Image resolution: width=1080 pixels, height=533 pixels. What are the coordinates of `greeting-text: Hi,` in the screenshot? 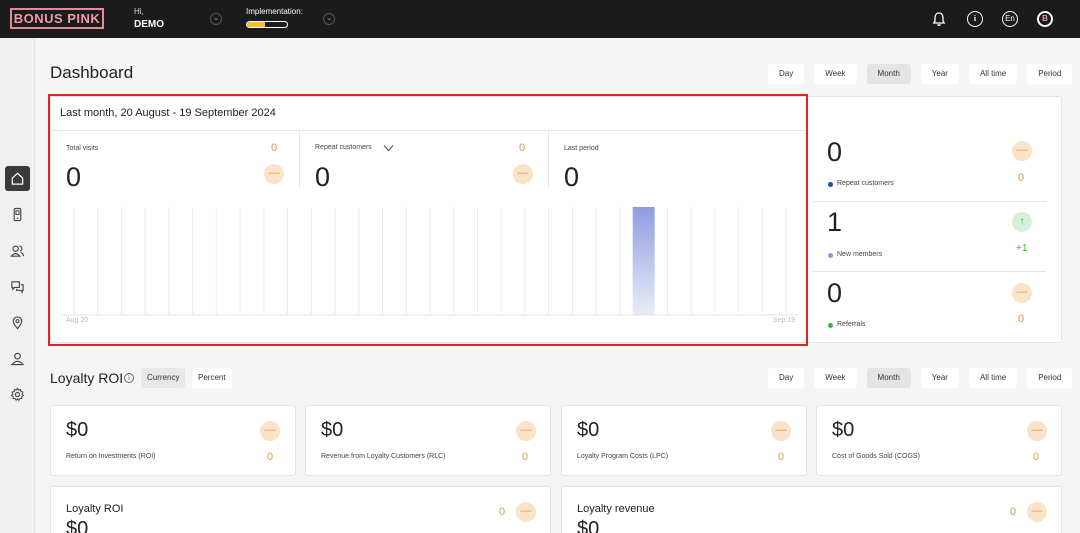 It's located at (139, 11).